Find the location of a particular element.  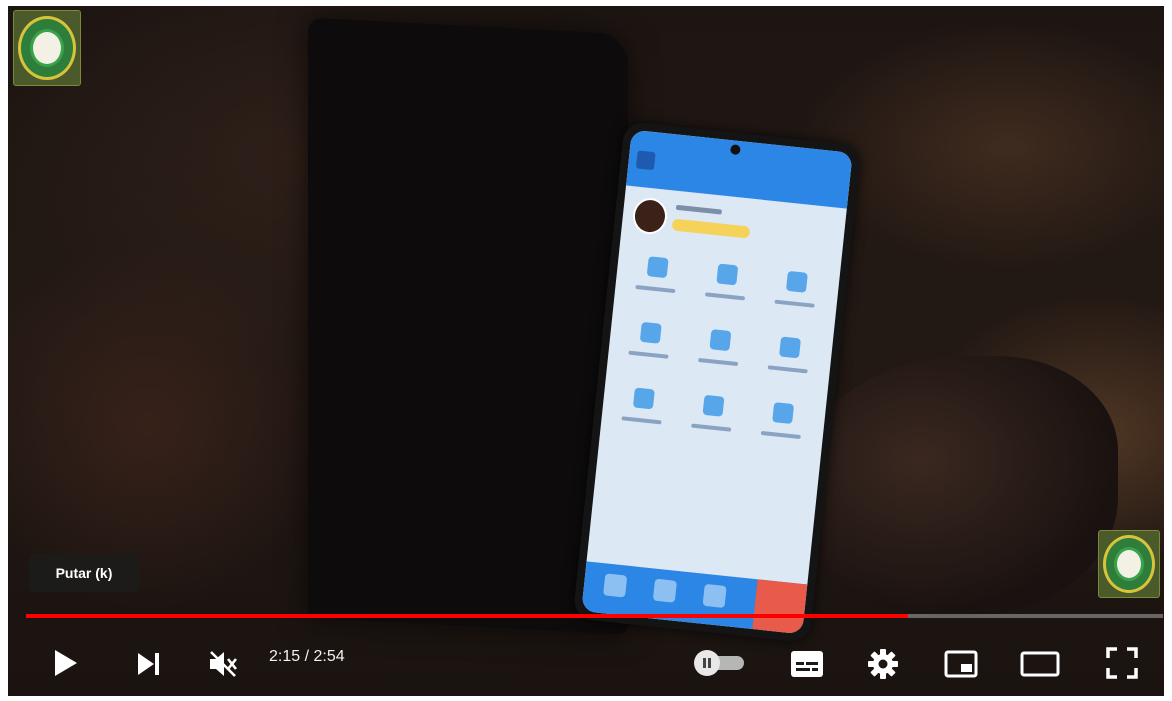

next-button is located at coordinates (148, 664).